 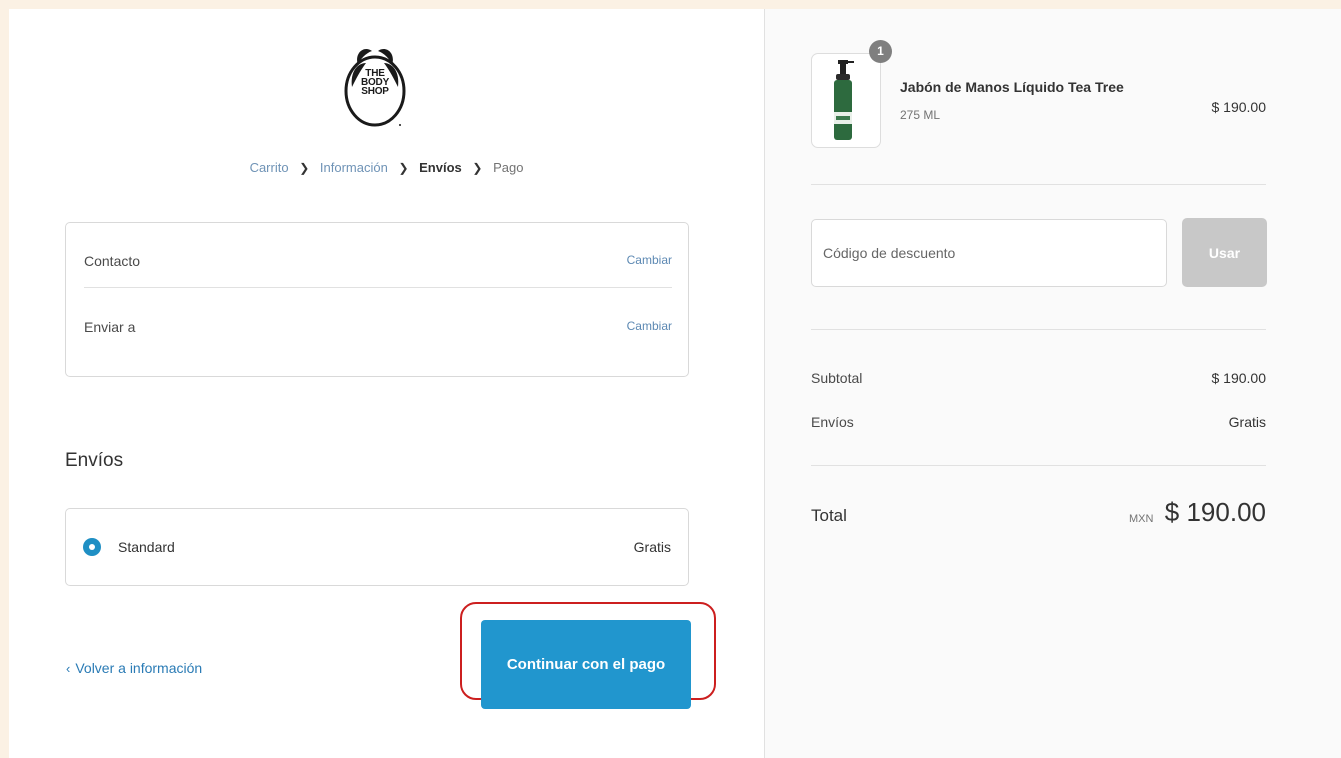 I want to click on brand-logo: THE BODY SHOP, so click(x=375, y=85).